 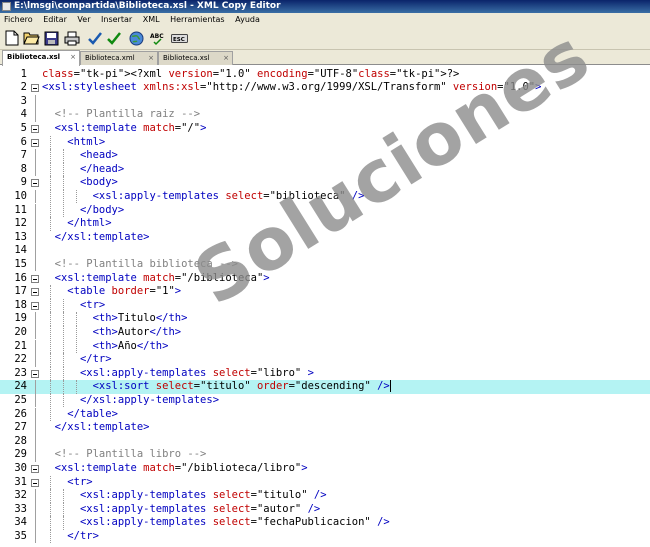 What do you see at coordinates (325, 292) in the screenshot?
I see `code-line: 17 <table border="1">` at bounding box center [325, 292].